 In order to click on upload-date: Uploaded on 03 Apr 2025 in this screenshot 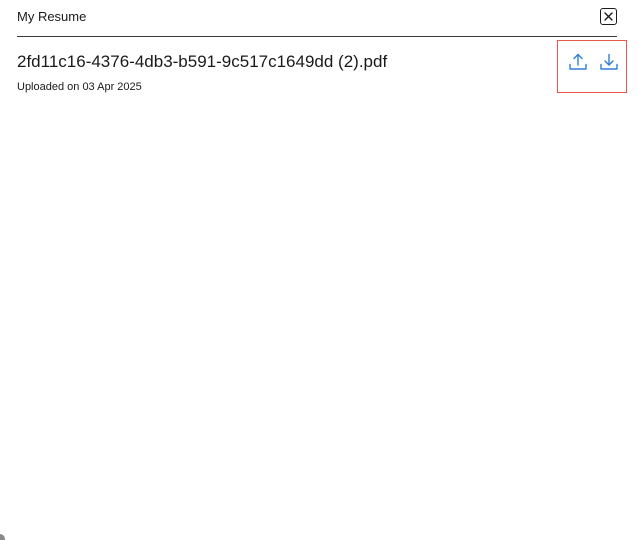, I will do `click(79, 87)`.